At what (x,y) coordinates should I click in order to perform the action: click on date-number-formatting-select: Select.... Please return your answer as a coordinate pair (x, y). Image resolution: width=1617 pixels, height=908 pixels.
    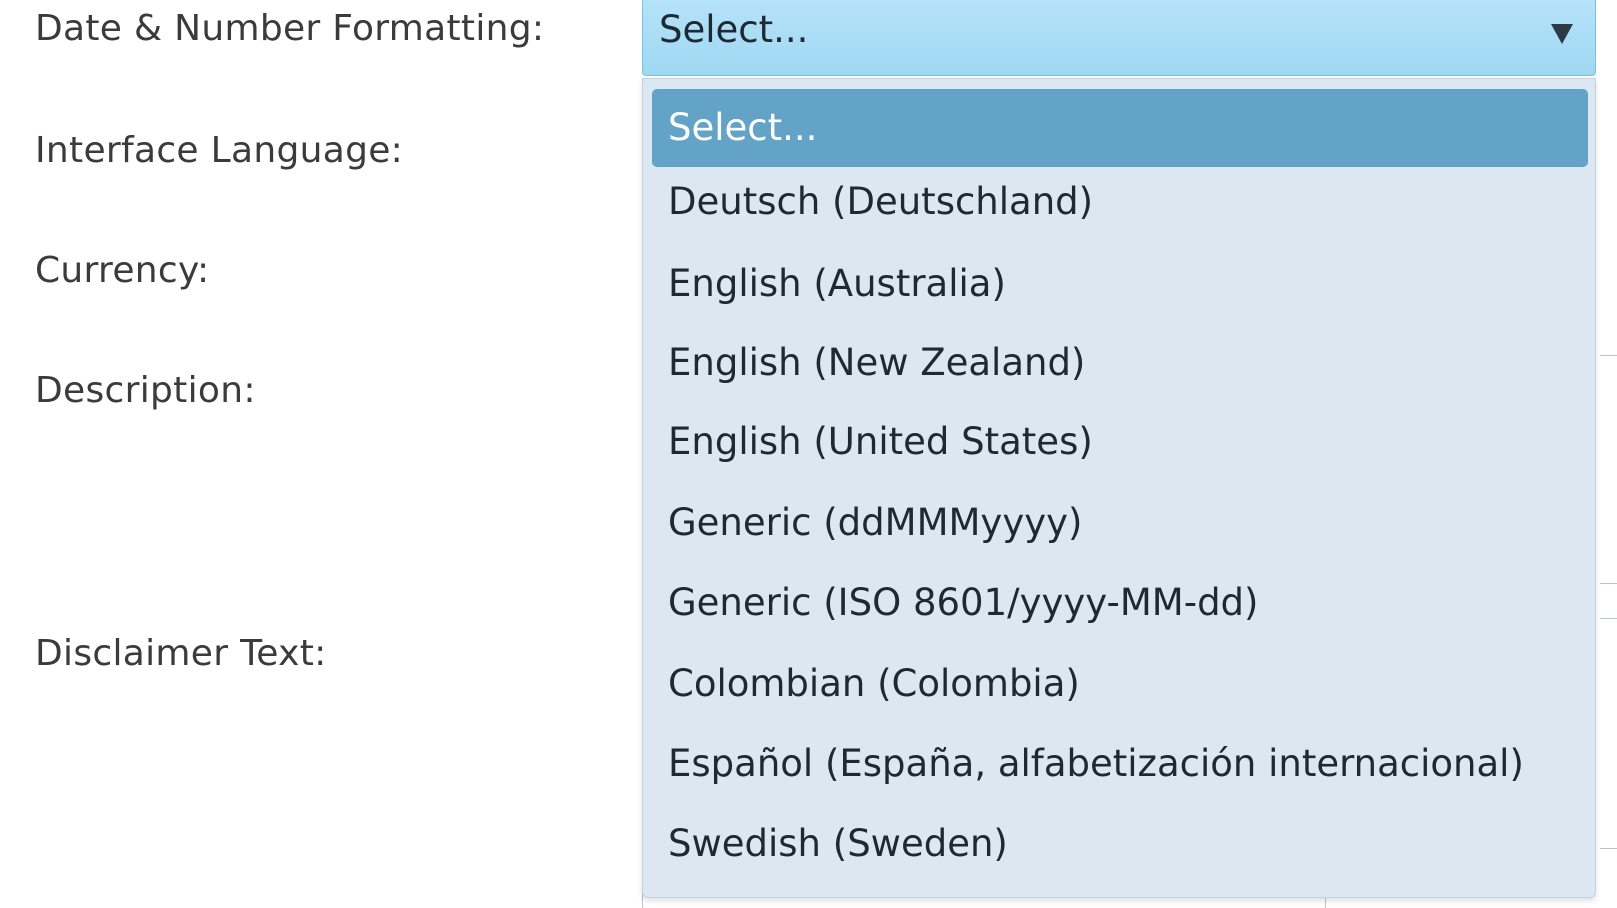
    Looking at the image, I should click on (1119, 38).